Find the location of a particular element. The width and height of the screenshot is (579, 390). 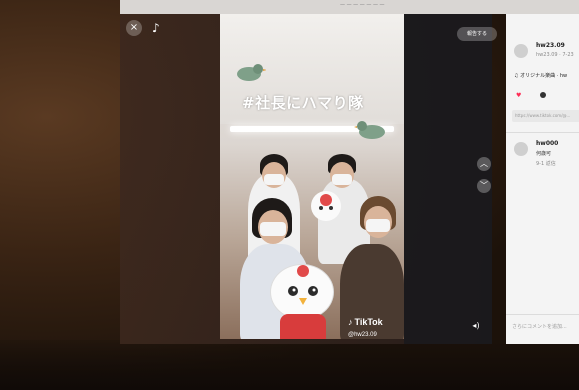

video-lightbox-right is located at coordinates (448, 179).